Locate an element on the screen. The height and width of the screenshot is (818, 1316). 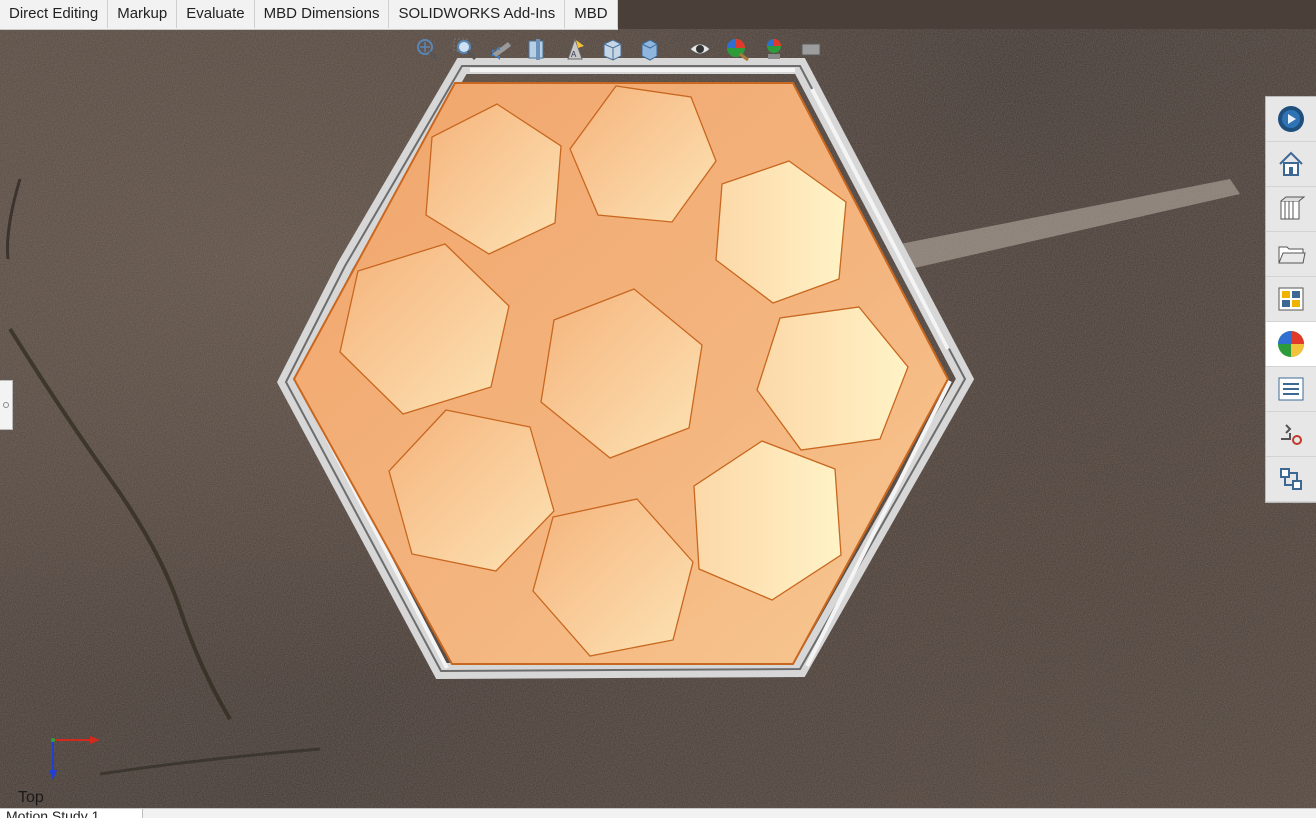
design-library-icon is located at coordinates (1291, 209).